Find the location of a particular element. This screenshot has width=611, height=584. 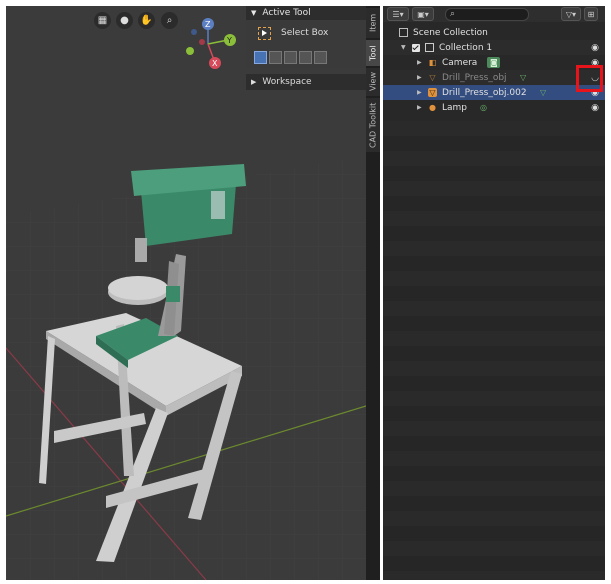

lamp-row: ▶ ● Lamp ◎ ◉ is located at coordinates (494, 107).